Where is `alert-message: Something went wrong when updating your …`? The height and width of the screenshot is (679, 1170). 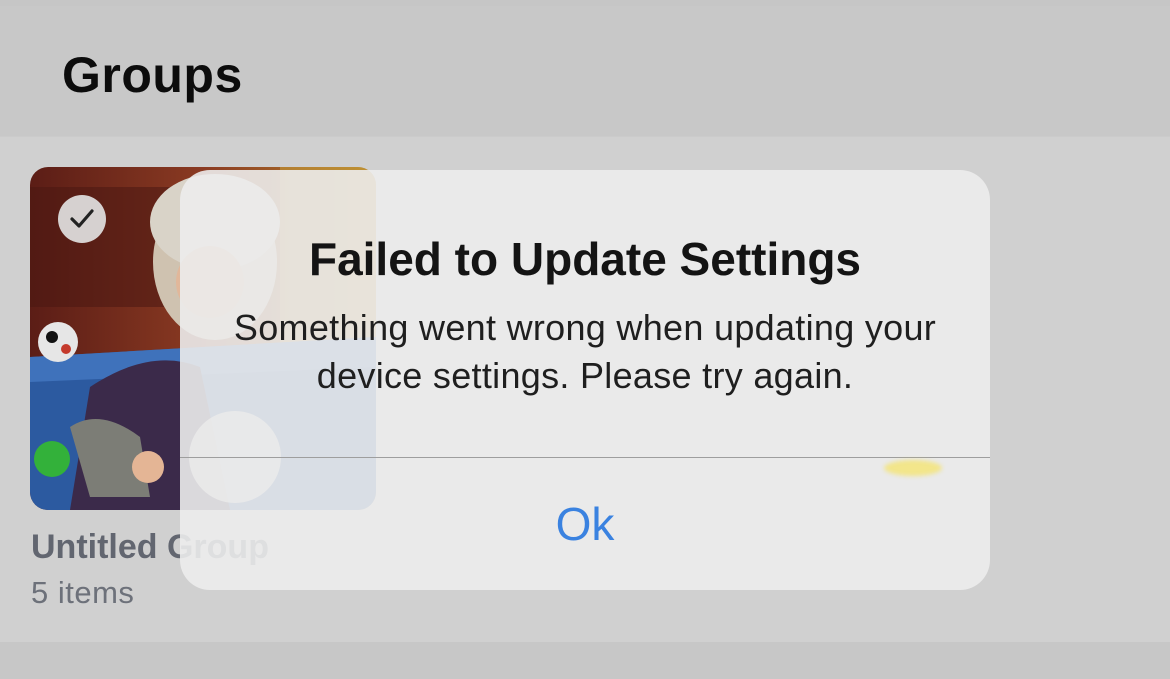 alert-message: Something went wrong when updating your … is located at coordinates (585, 351).